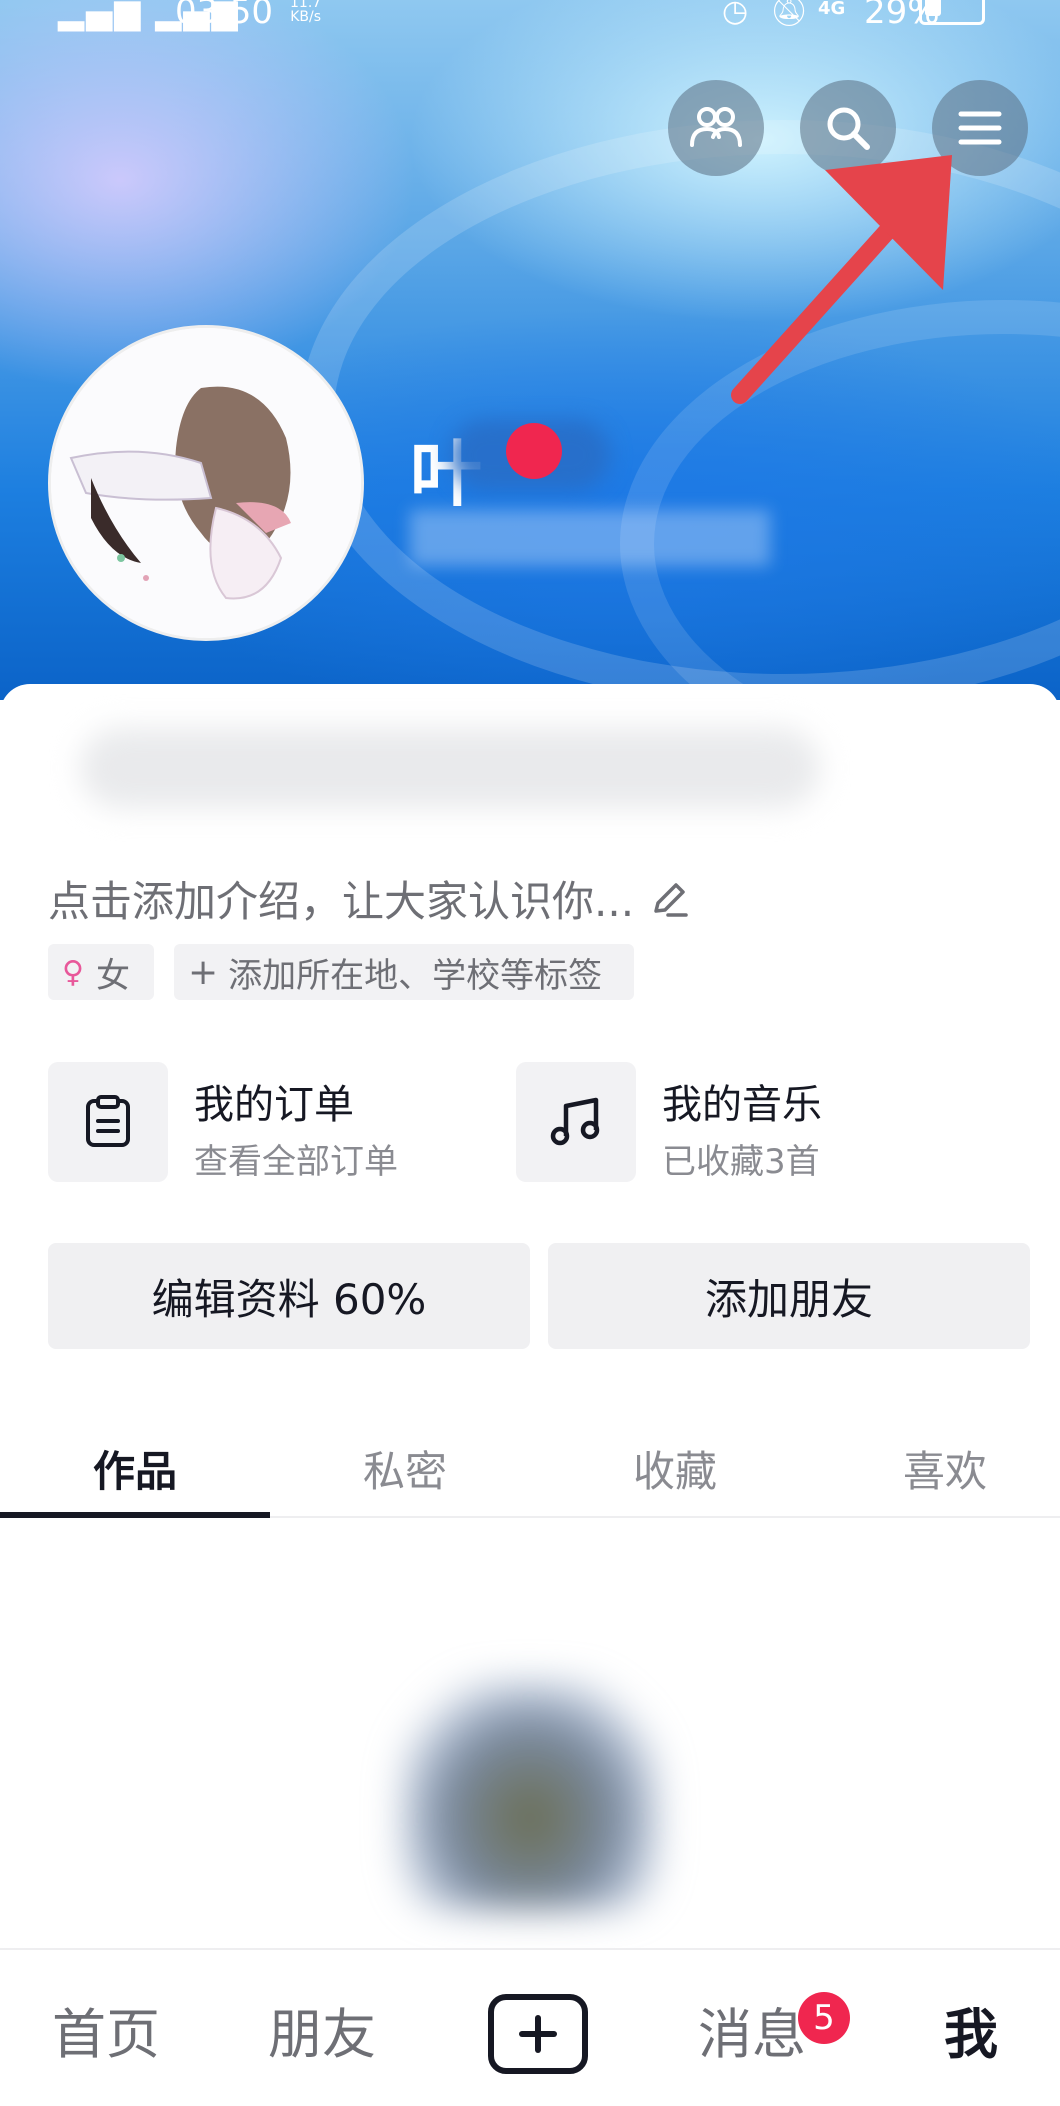 This screenshot has height=2106, width=1060. Describe the element at coordinates (112, 975) in the screenshot. I see `gender-label: 女` at that location.